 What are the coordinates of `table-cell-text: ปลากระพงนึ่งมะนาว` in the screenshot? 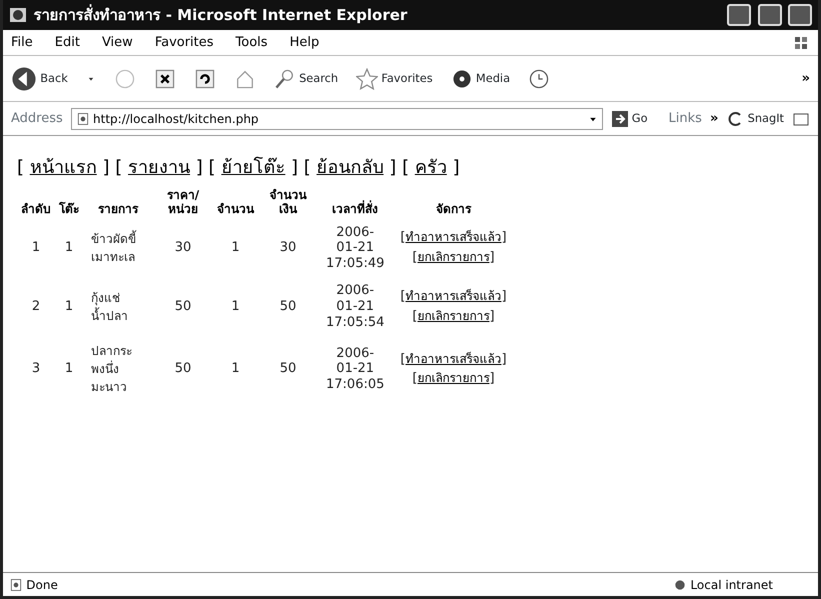 It's located at (111, 369).